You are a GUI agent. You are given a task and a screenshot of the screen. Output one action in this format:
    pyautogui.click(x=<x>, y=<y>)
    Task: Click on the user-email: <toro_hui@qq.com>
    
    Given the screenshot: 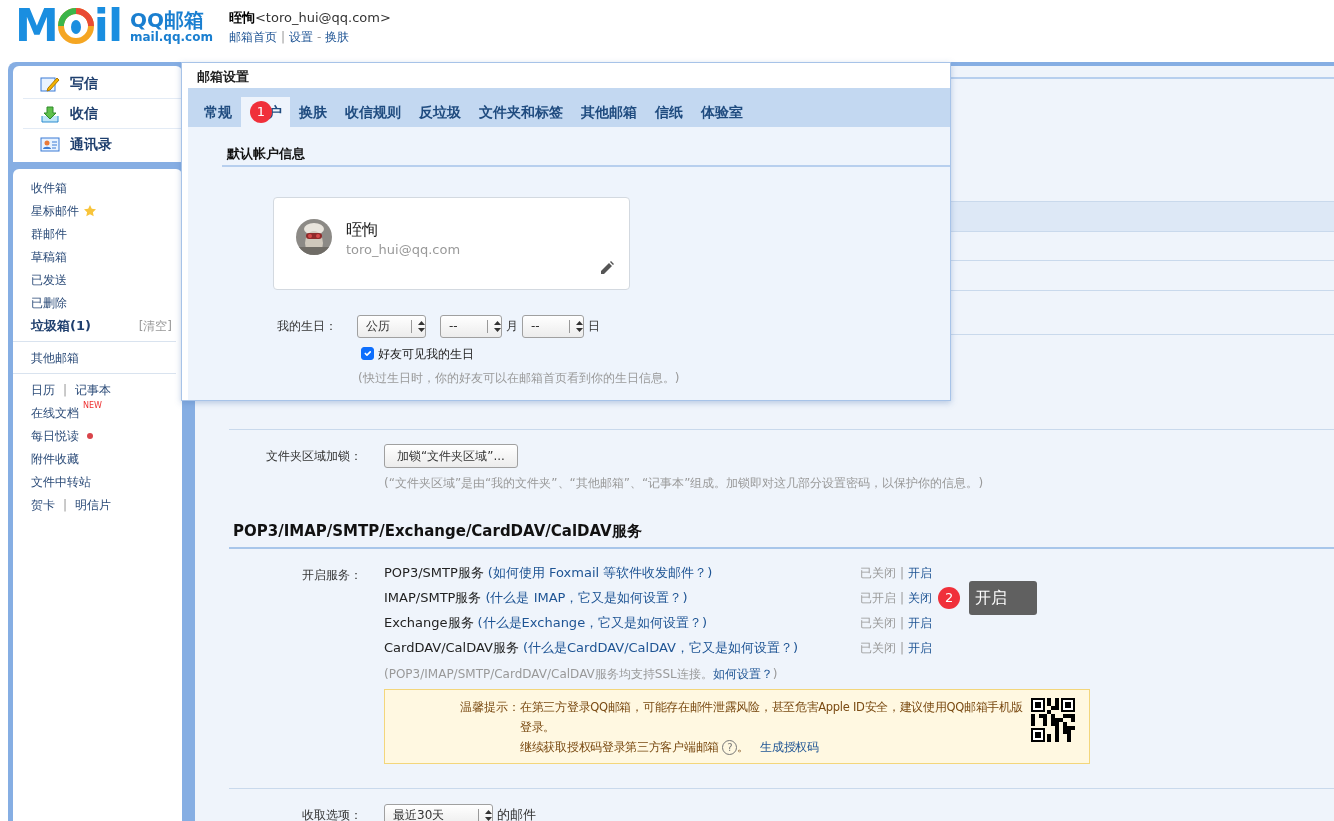 What is the action you would take?
    pyautogui.click(x=322, y=17)
    